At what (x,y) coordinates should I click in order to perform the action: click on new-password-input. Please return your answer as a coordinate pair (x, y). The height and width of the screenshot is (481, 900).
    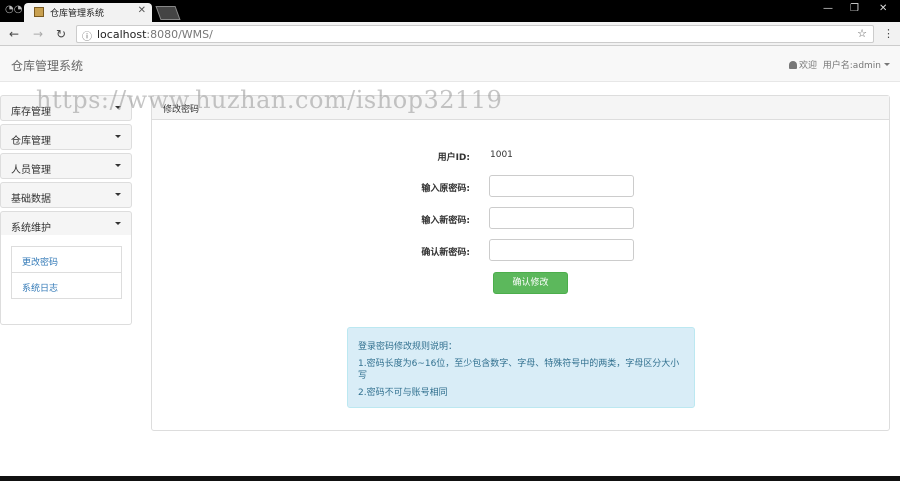
    Looking at the image, I should click on (561, 218).